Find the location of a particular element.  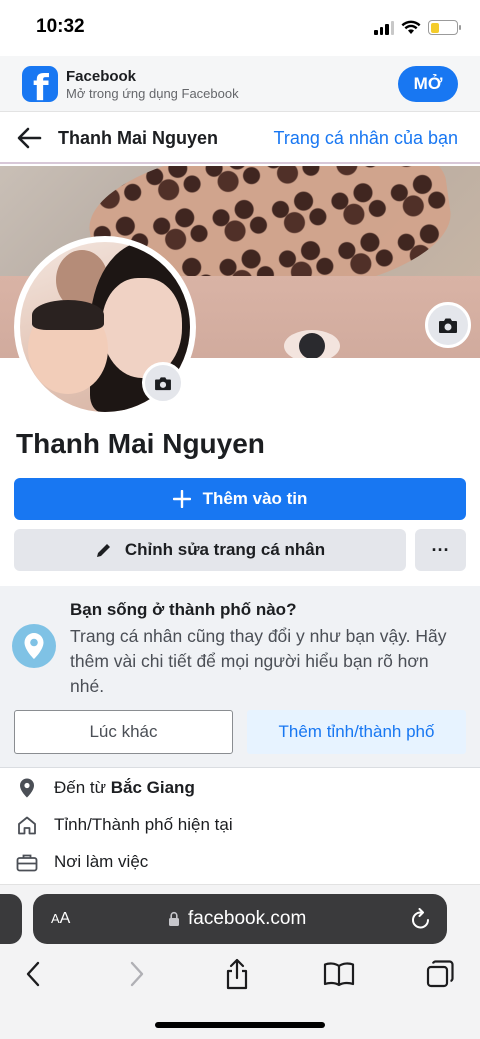

edit-cover-camera-icon is located at coordinates (448, 325).